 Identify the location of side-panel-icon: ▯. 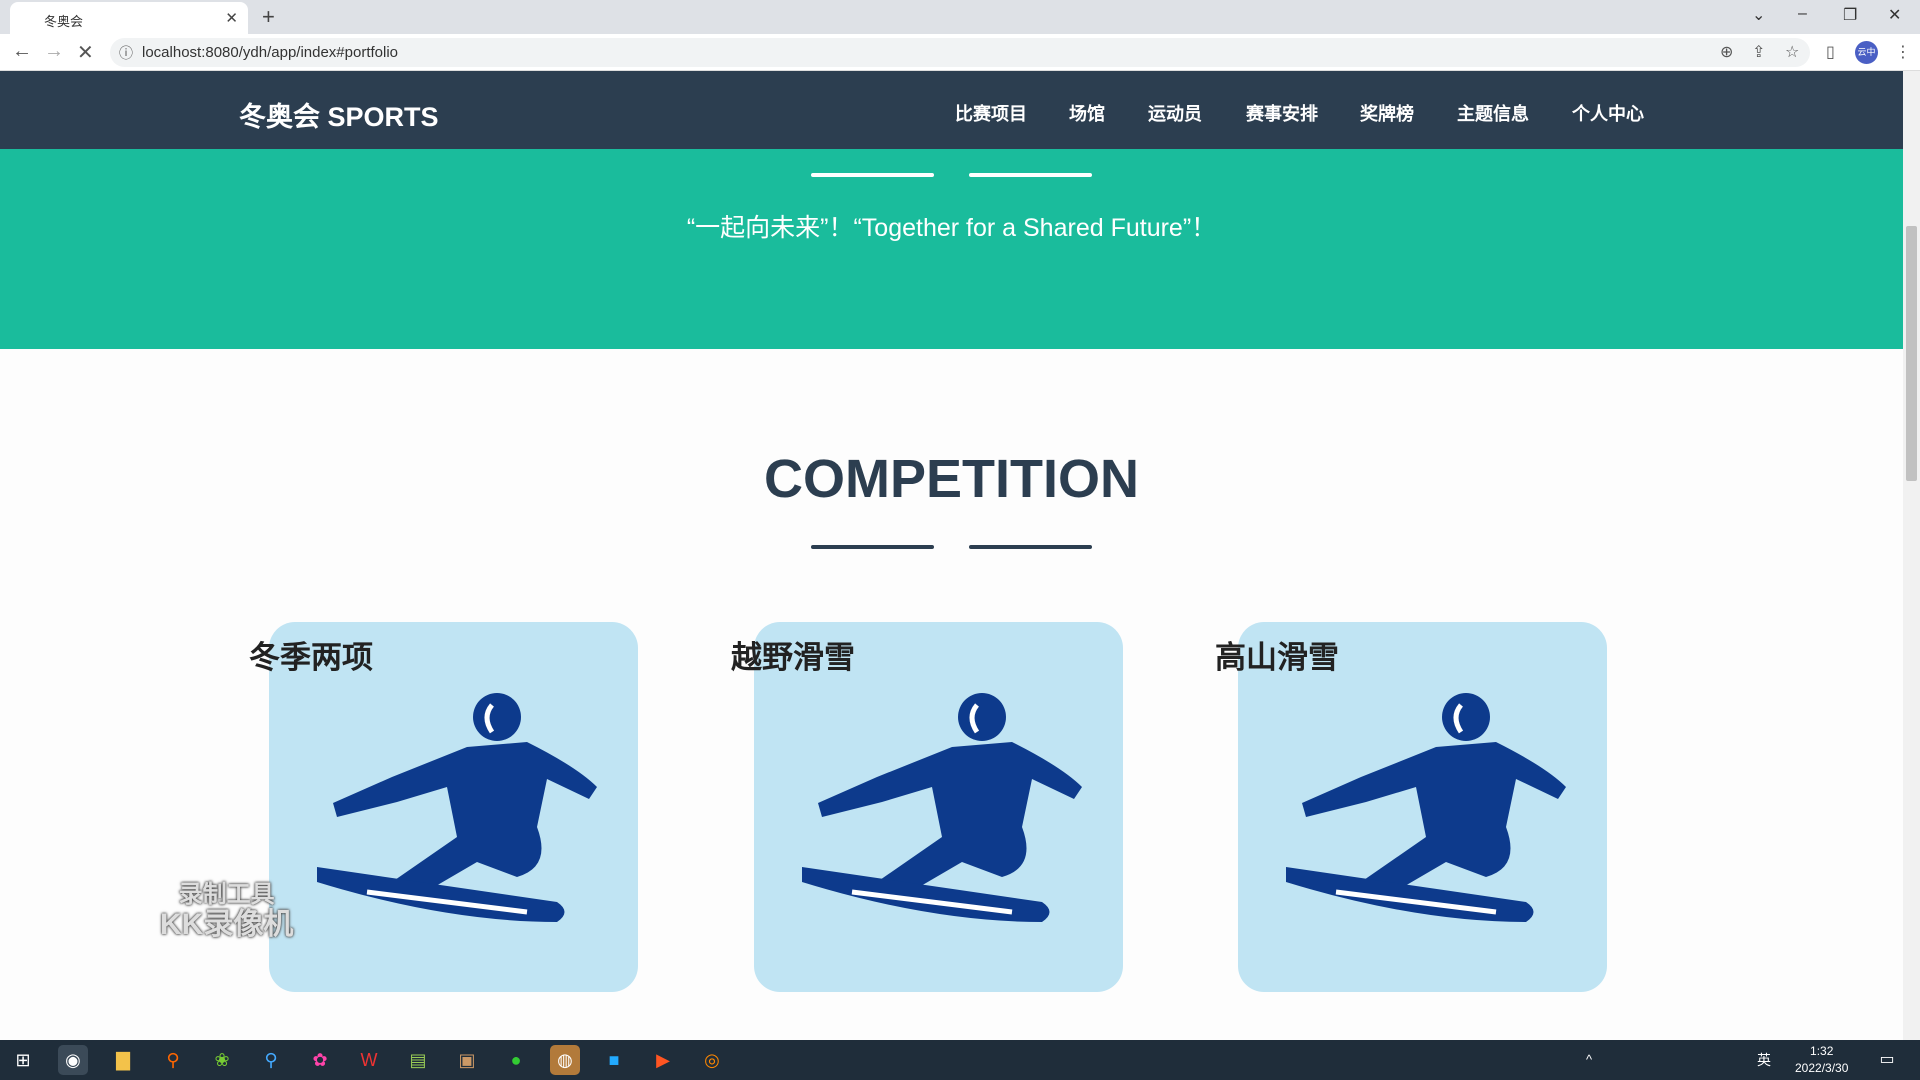
(1830, 52).